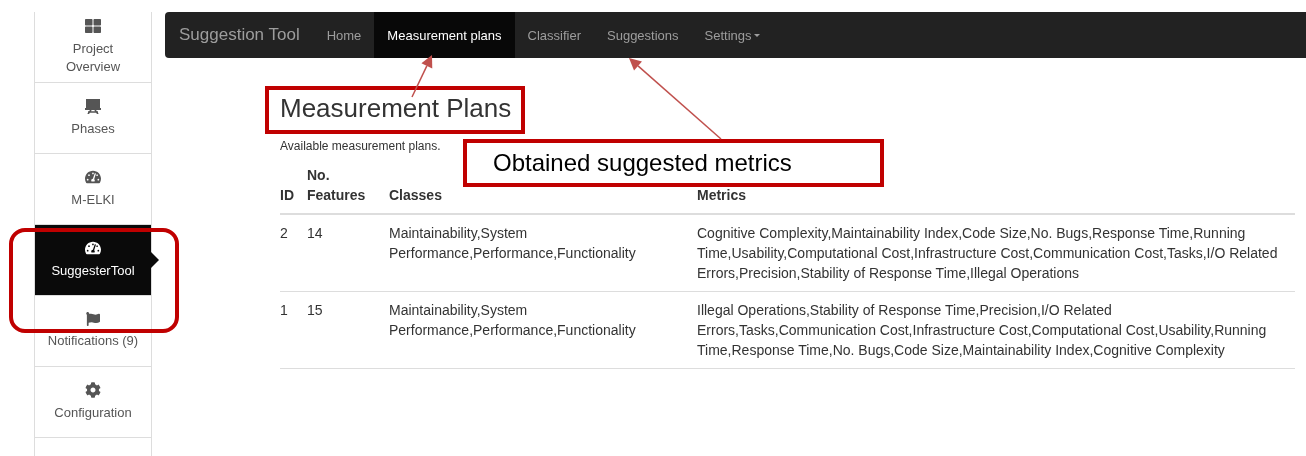 Image resolution: width=1306 pixels, height=456 pixels. Describe the element at coordinates (673, 163) in the screenshot. I see `callout-label: Obtained suggested metrics` at that location.